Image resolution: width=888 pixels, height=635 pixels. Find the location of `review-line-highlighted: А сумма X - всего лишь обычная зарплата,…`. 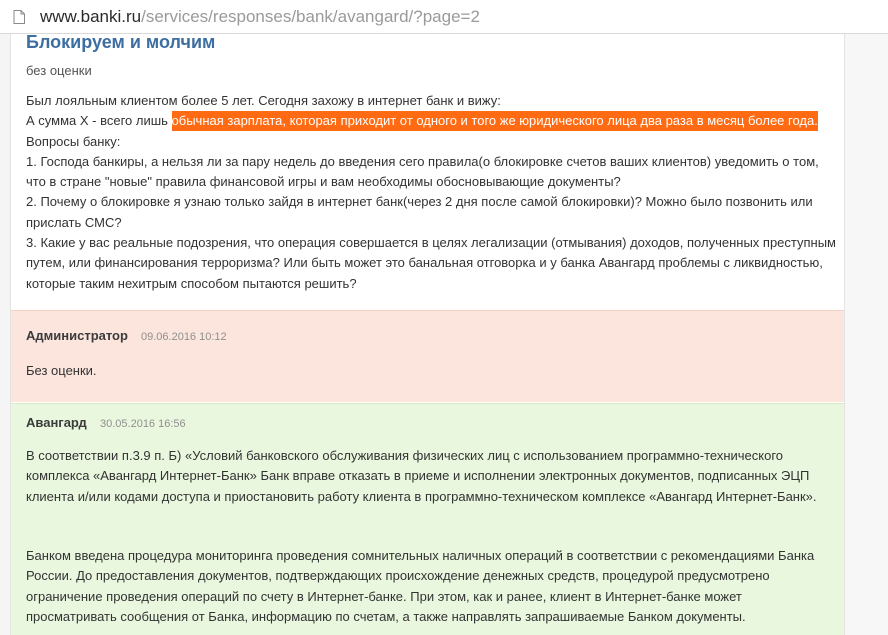

review-line-highlighted: А сумма X - всего лишь обычная зарплата,… is located at coordinates (431, 121).